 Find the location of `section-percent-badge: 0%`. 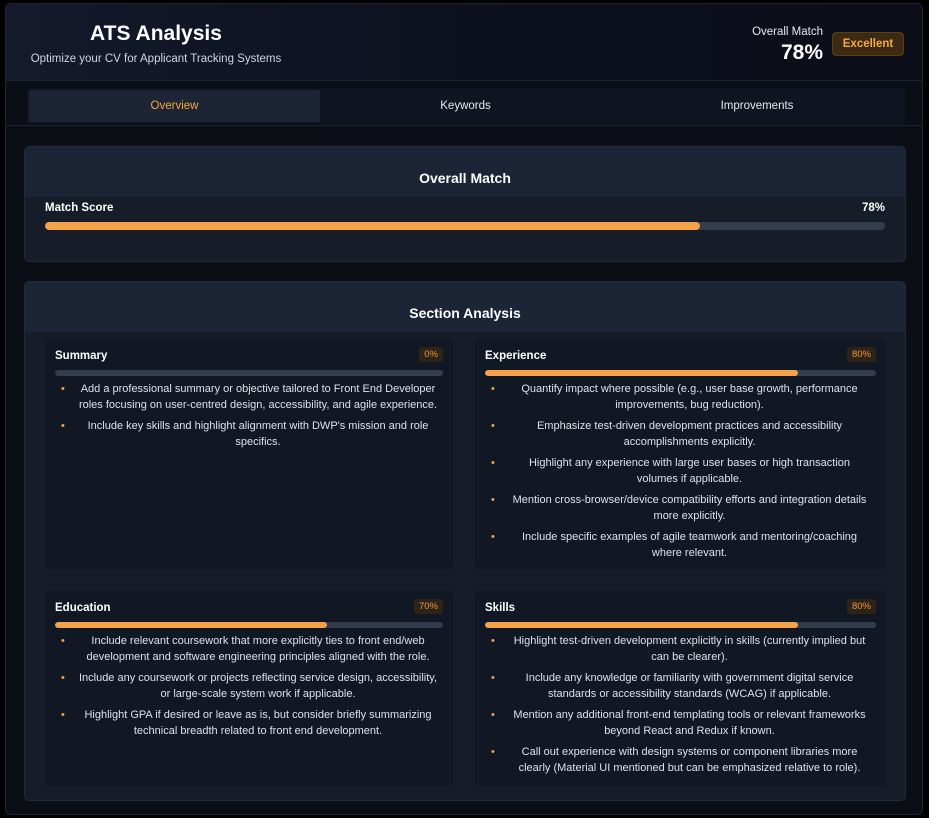

section-percent-badge: 0% is located at coordinates (431, 354).